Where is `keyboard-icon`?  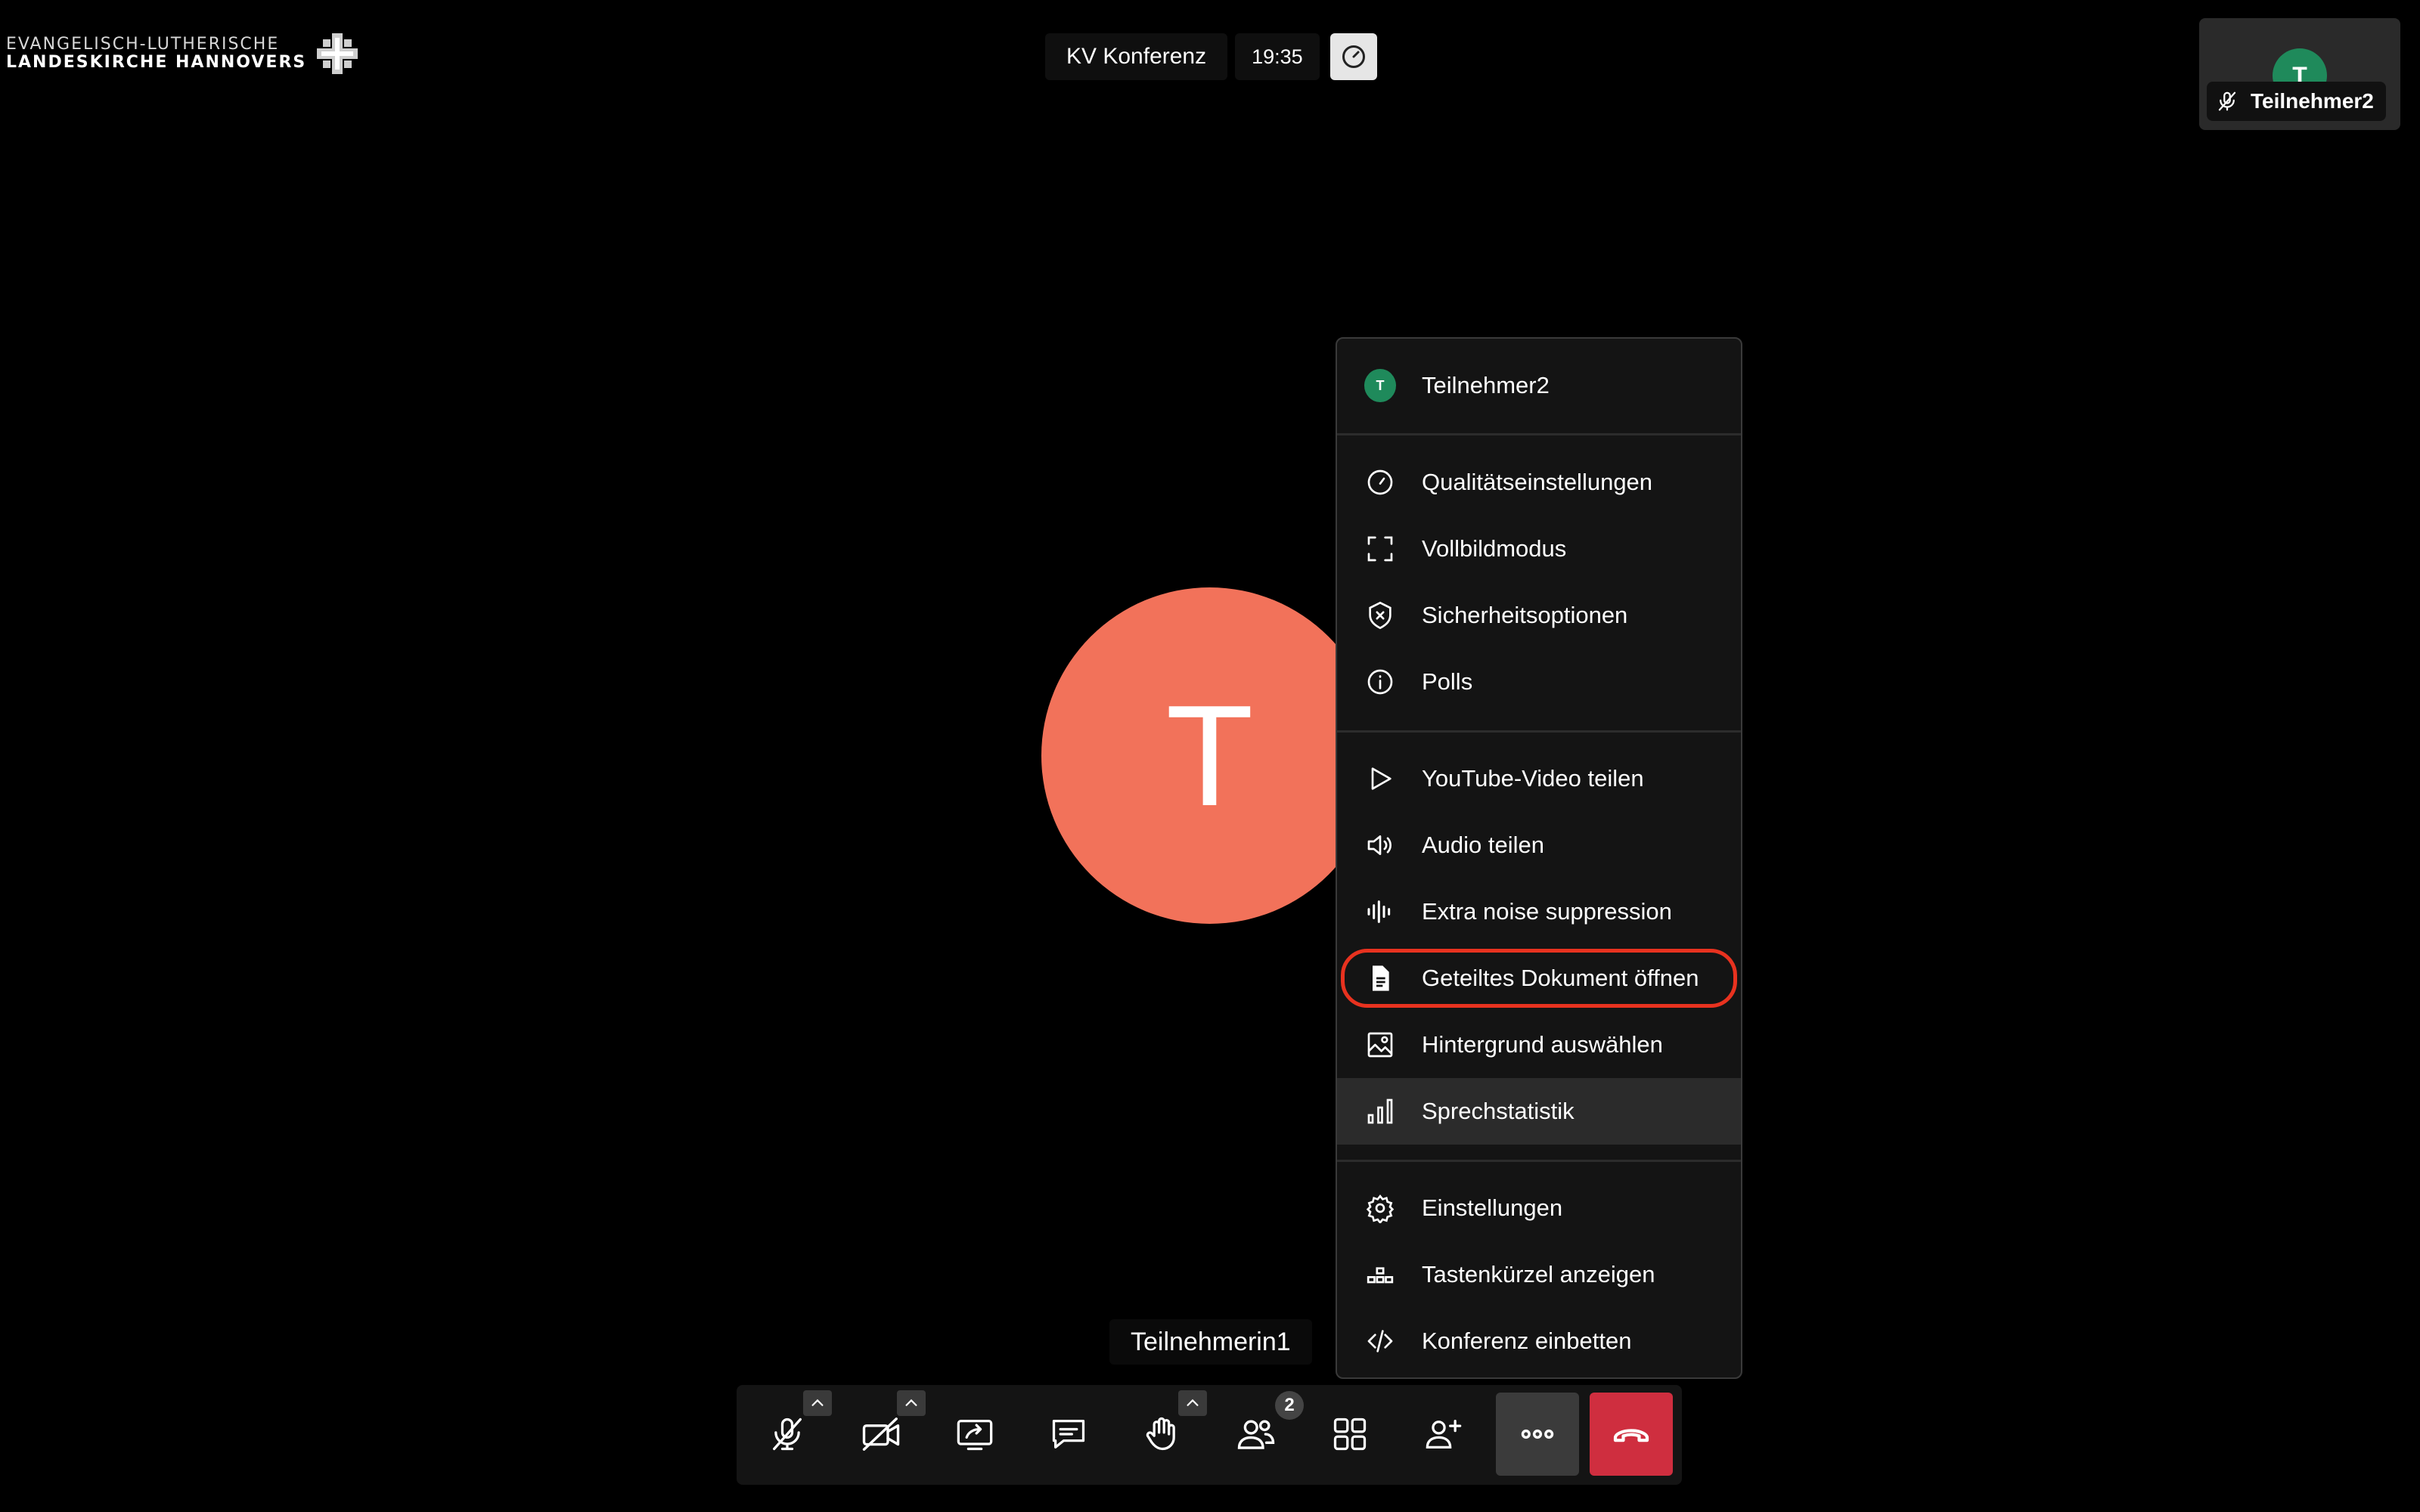 keyboard-icon is located at coordinates (1380, 1275).